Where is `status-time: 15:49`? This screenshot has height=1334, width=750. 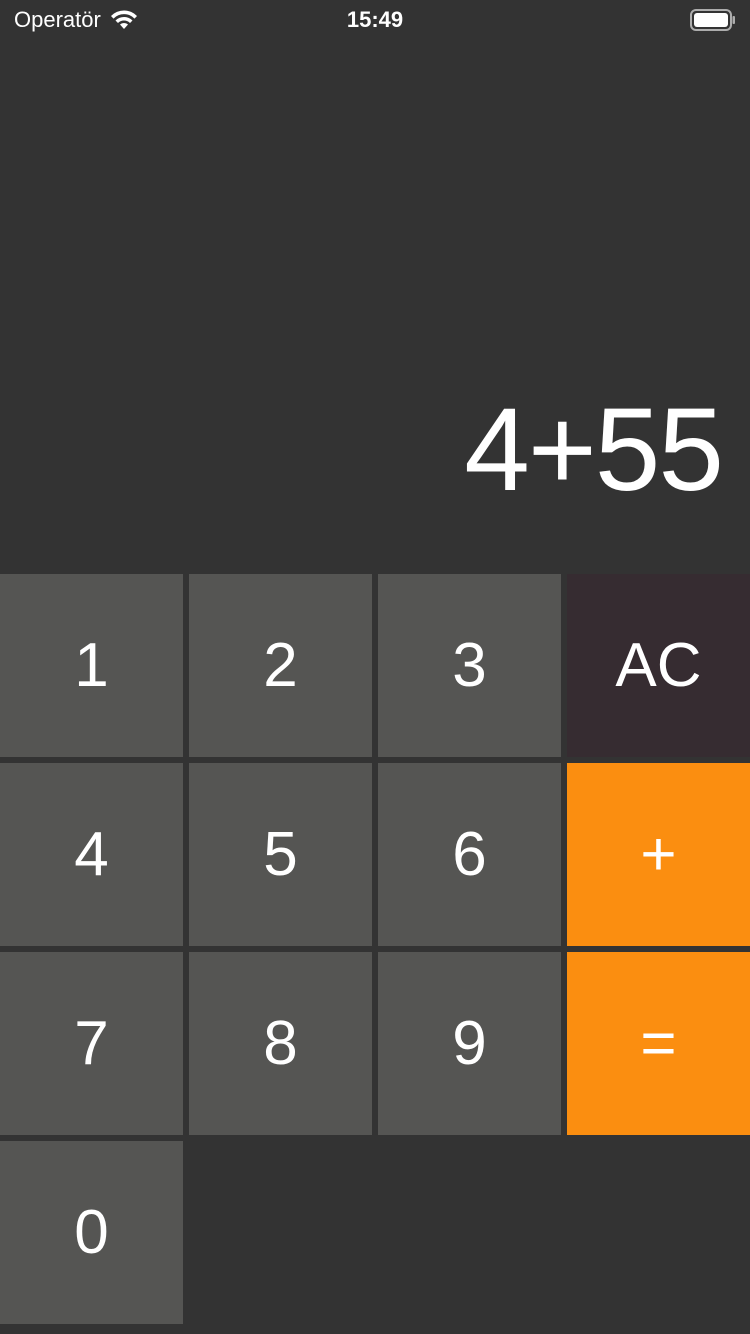 status-time: 15:49 is located at coordinates (375, 19).